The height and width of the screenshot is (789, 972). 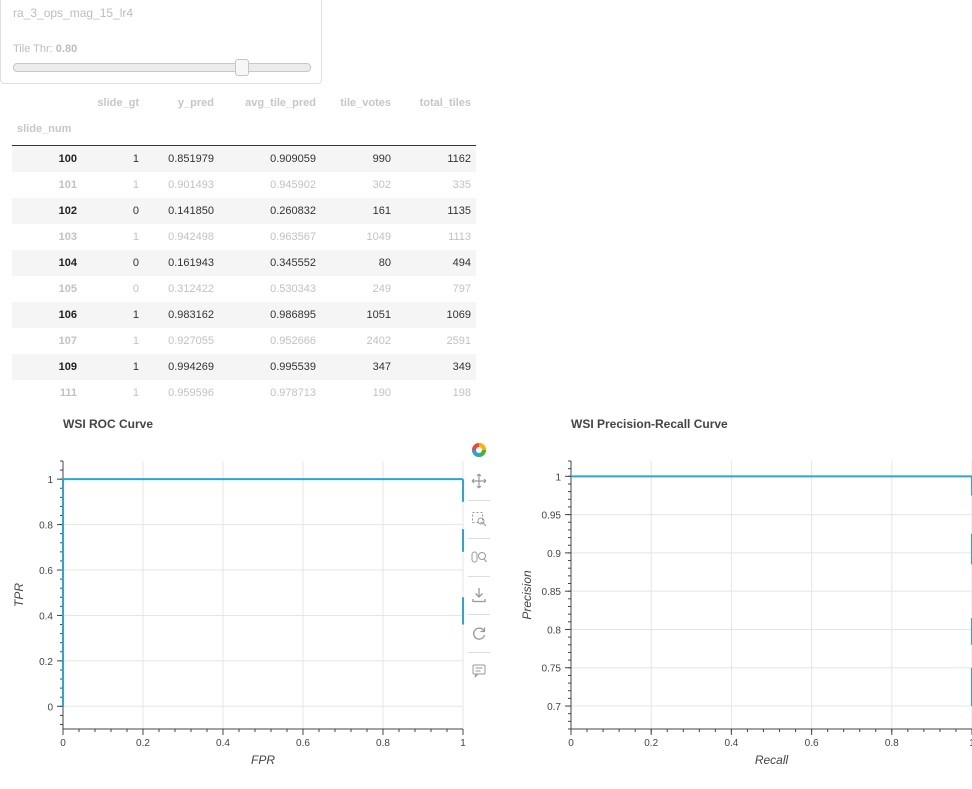 What do you see at coordinates (191, 263) in the screenshot?
I see `cell-y-pred: 0.161943` at bounding box center [191, 263].